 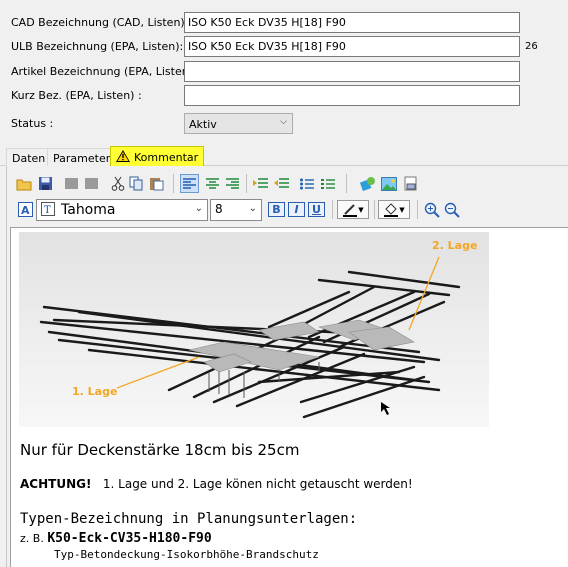 What do you see at coordinates (166, 157) in the screenshot?
I see `tab-kommentar-label: Kommentar` at bounding box center [166, 157].